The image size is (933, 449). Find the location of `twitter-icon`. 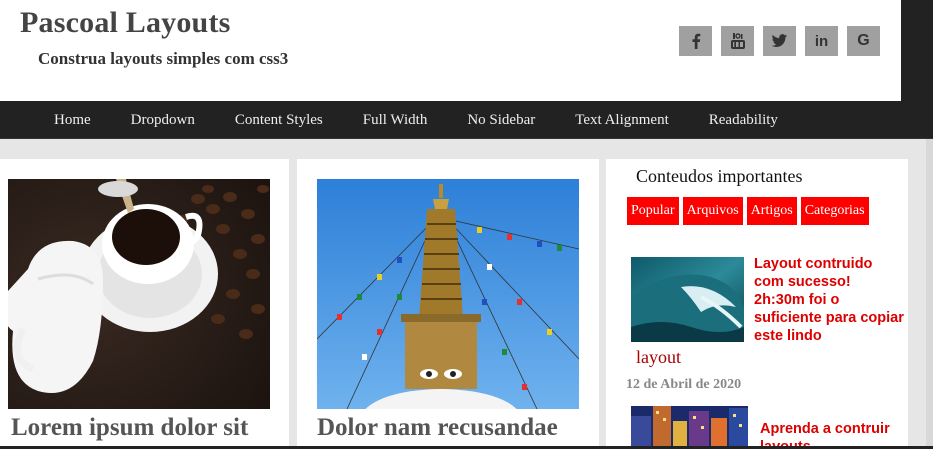

twitter-icon is located at coordinates (779, 41).